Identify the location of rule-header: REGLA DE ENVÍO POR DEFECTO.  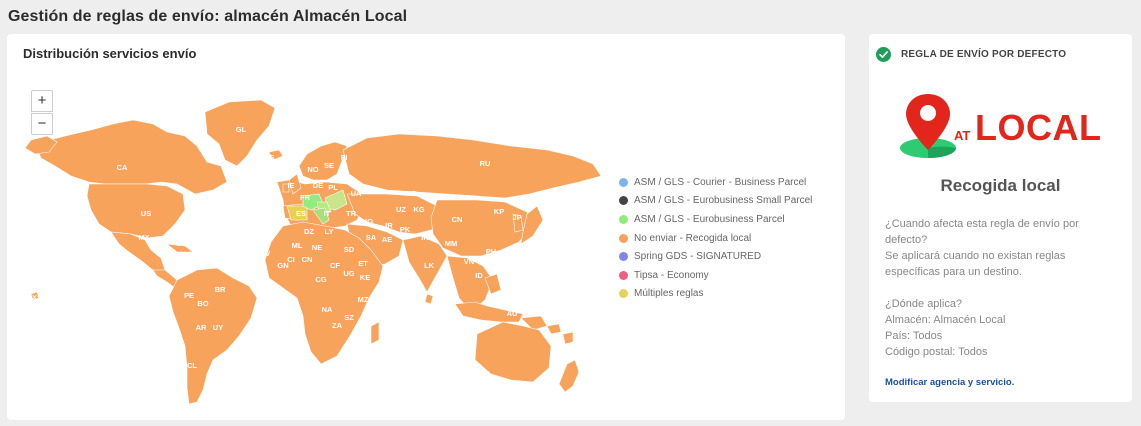
(971, 54).